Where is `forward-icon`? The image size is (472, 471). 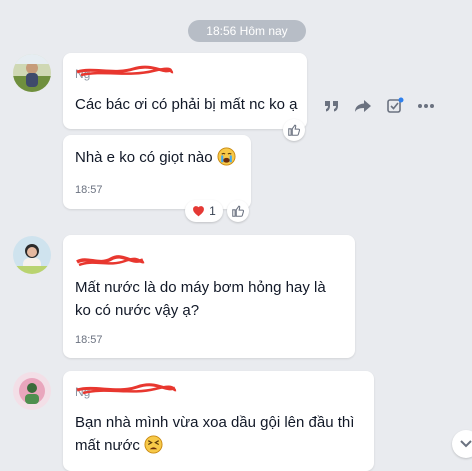 forward-icon is located at coordinates (363, 106).